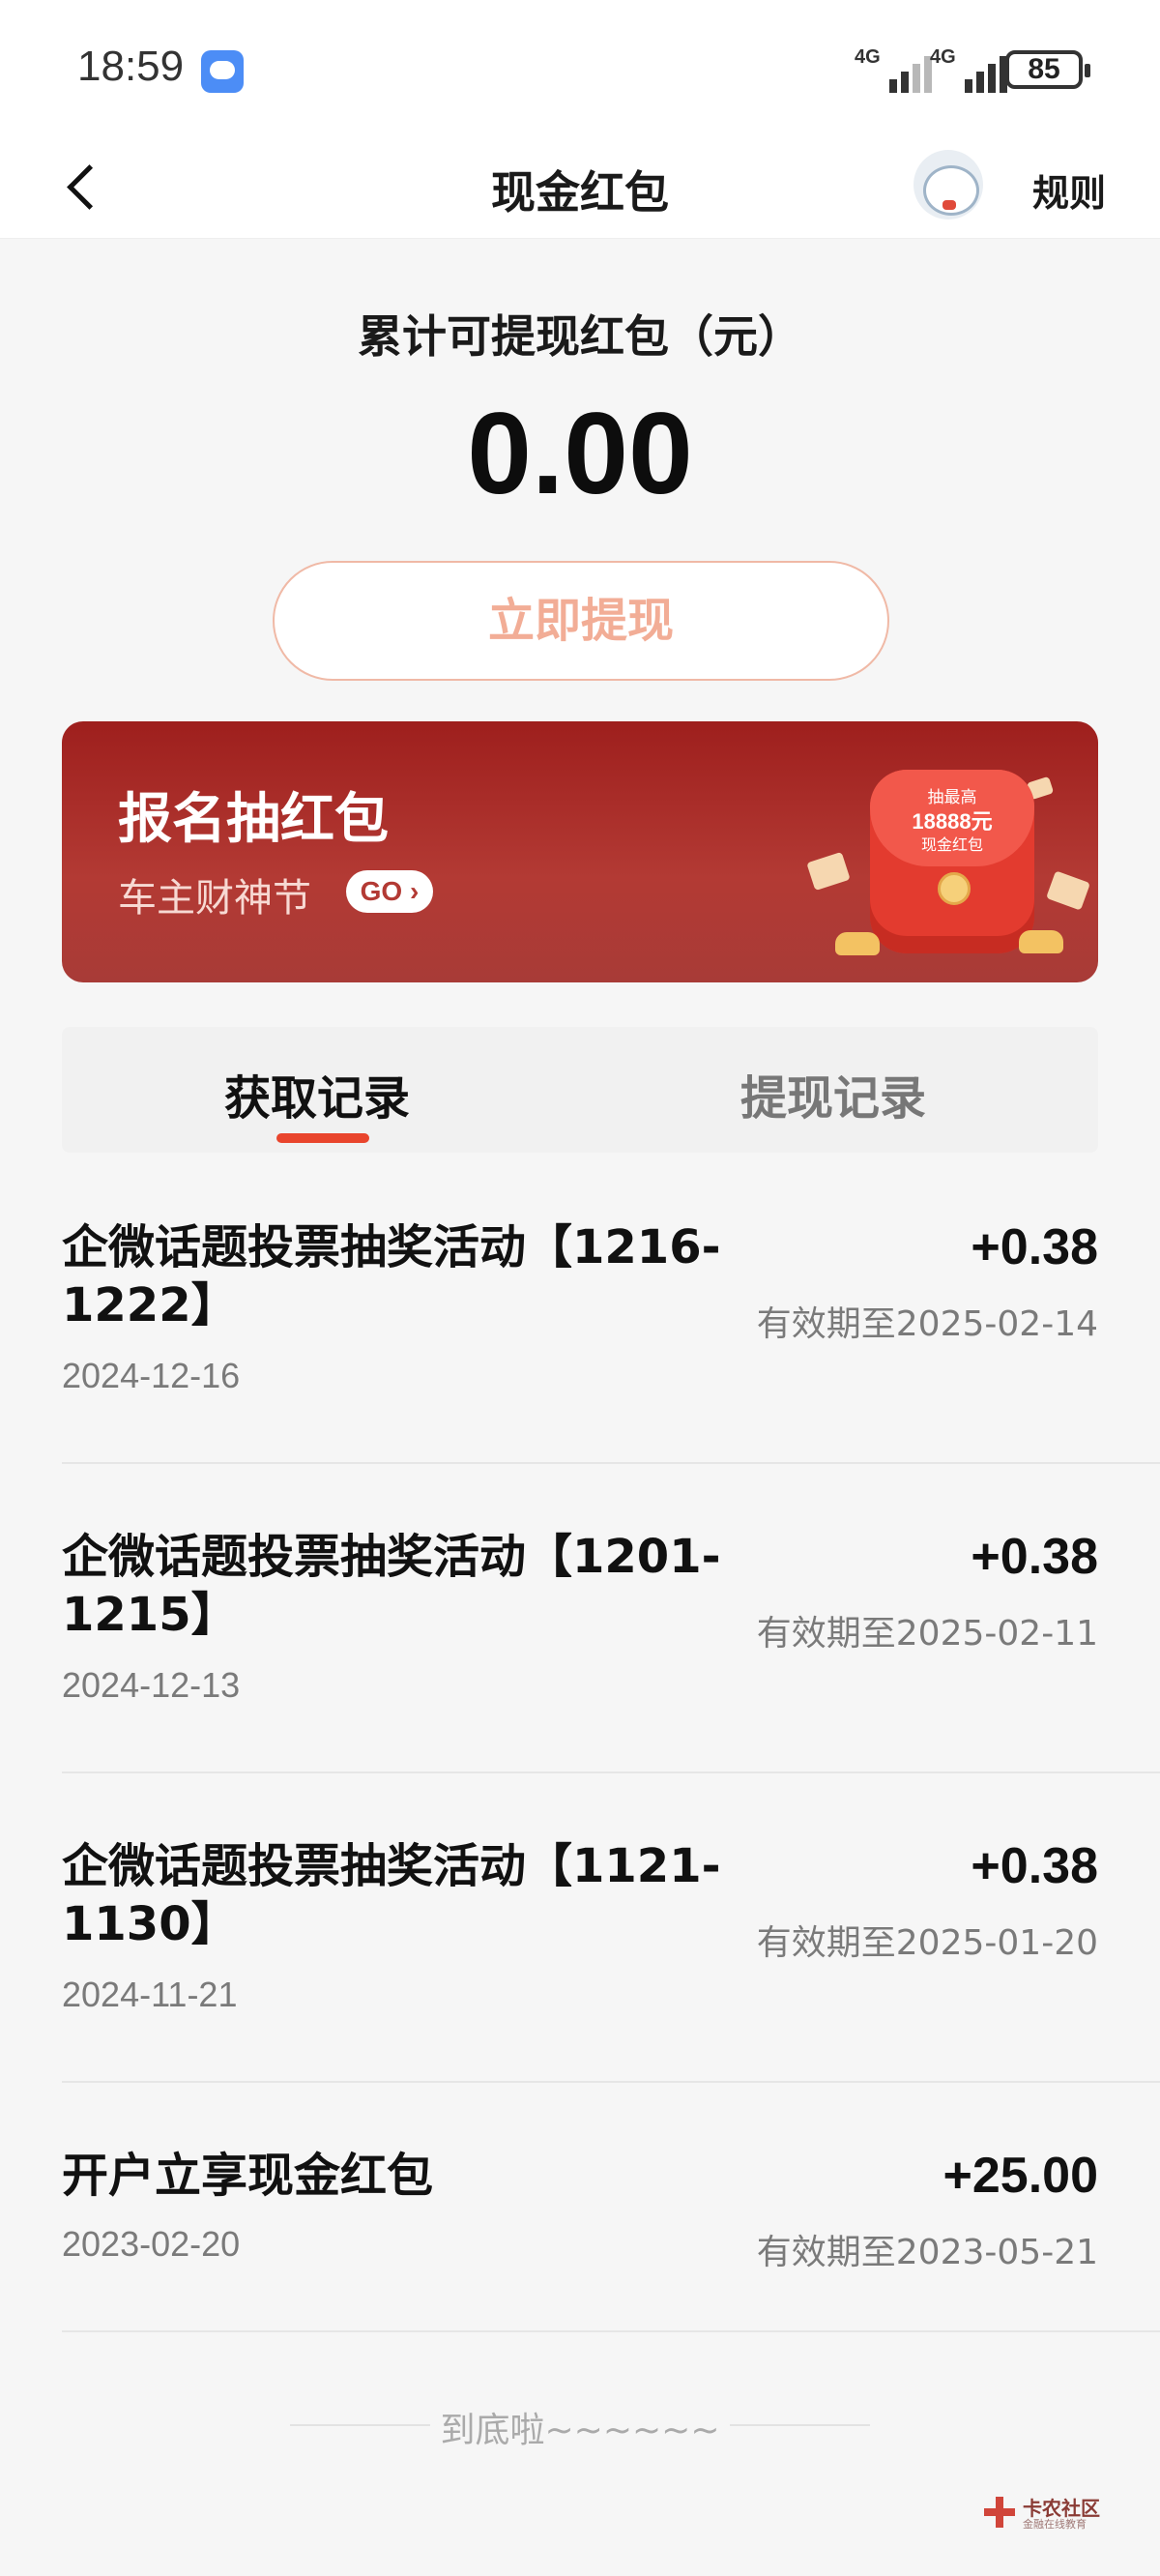 Image resolution: width=1160 pixels, height=2576 pixels. What do you see at coordinates (927, 1324) in the screenshot?
I see `record-expiry: 有效期至2025-02-14` at bounding box center [927, 1324].